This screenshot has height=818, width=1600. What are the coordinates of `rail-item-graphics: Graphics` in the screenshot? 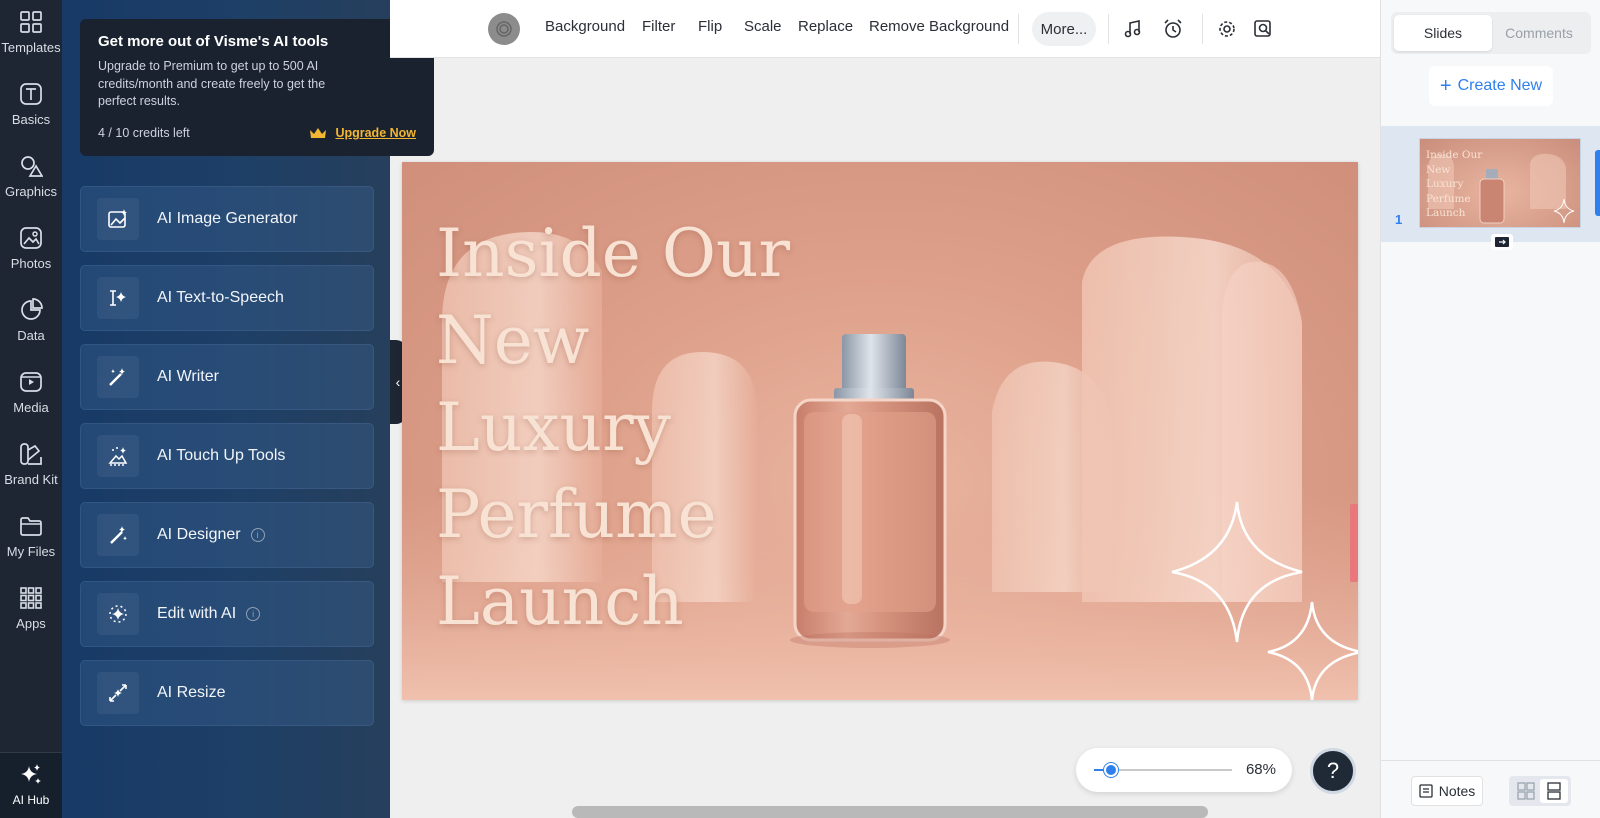 It's located at (31, 177).